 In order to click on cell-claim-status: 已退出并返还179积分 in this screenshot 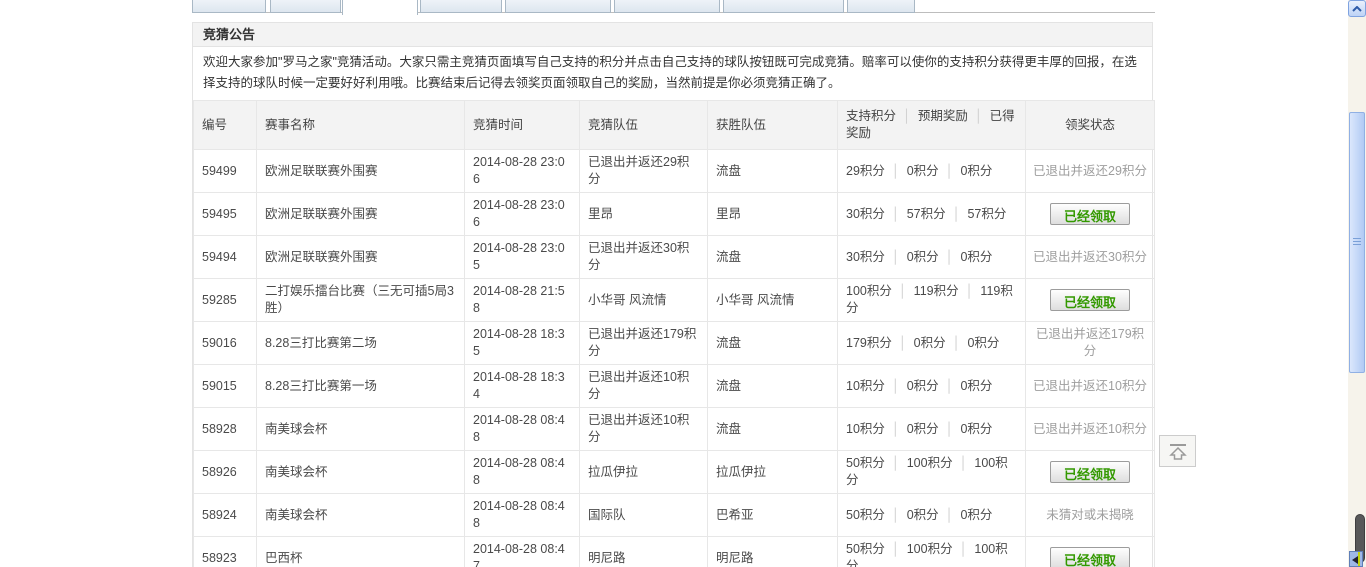, I will do `click(1090, 343)`.